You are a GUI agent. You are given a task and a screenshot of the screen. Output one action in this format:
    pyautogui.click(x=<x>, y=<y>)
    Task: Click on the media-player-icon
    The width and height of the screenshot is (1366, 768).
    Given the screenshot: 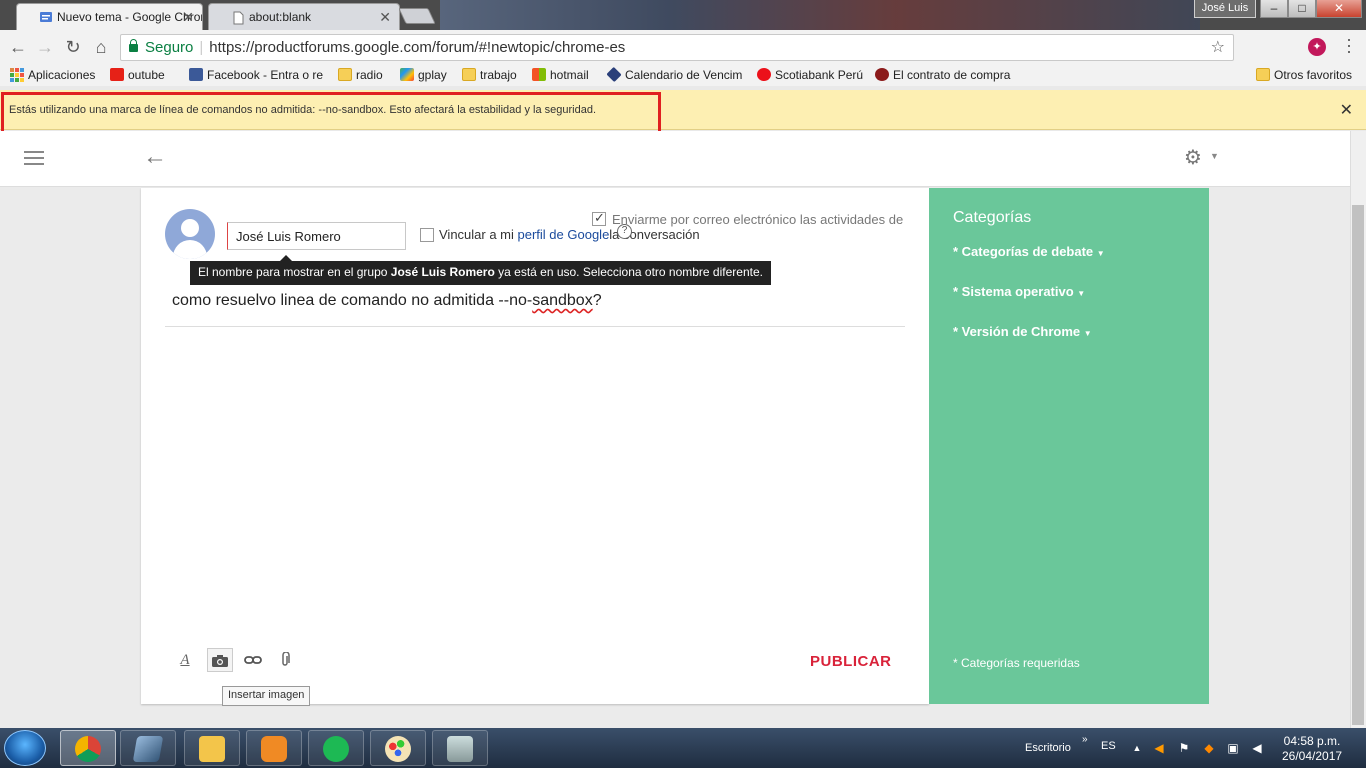 What is the action you would take?
    pyautogui.click(x=274, y=749)
    